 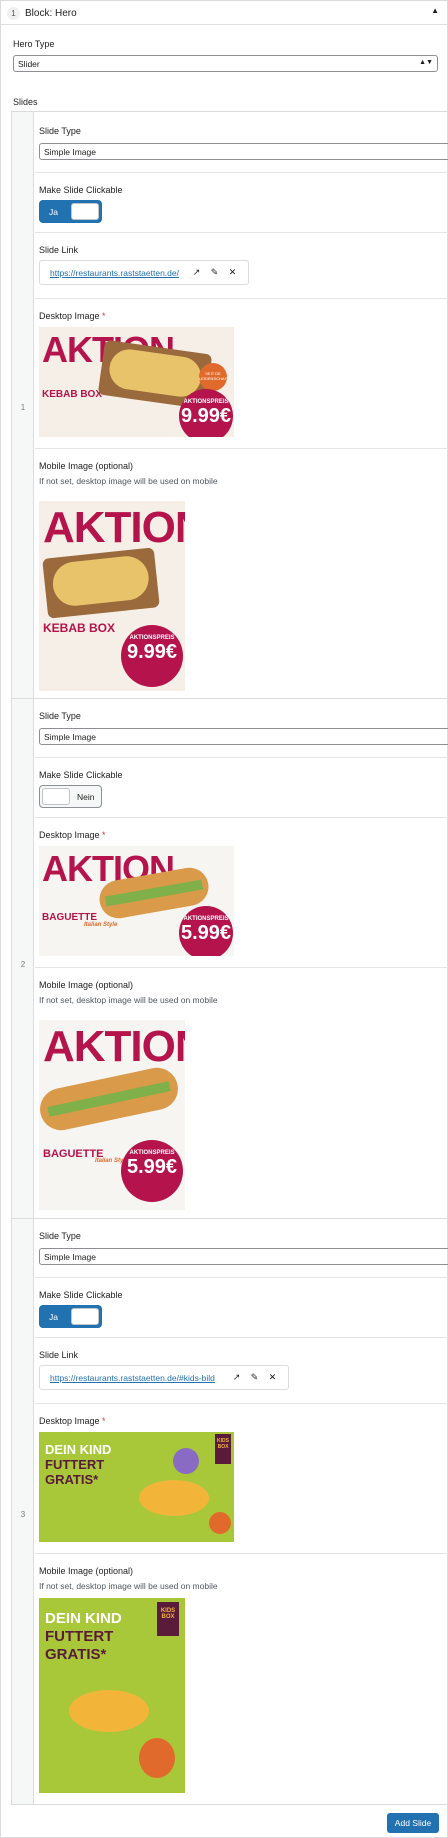 What do you see at coordinates (23, 1514) in the screenshot?
I see `slide-number: 3` at bounding box center [23, 1514].